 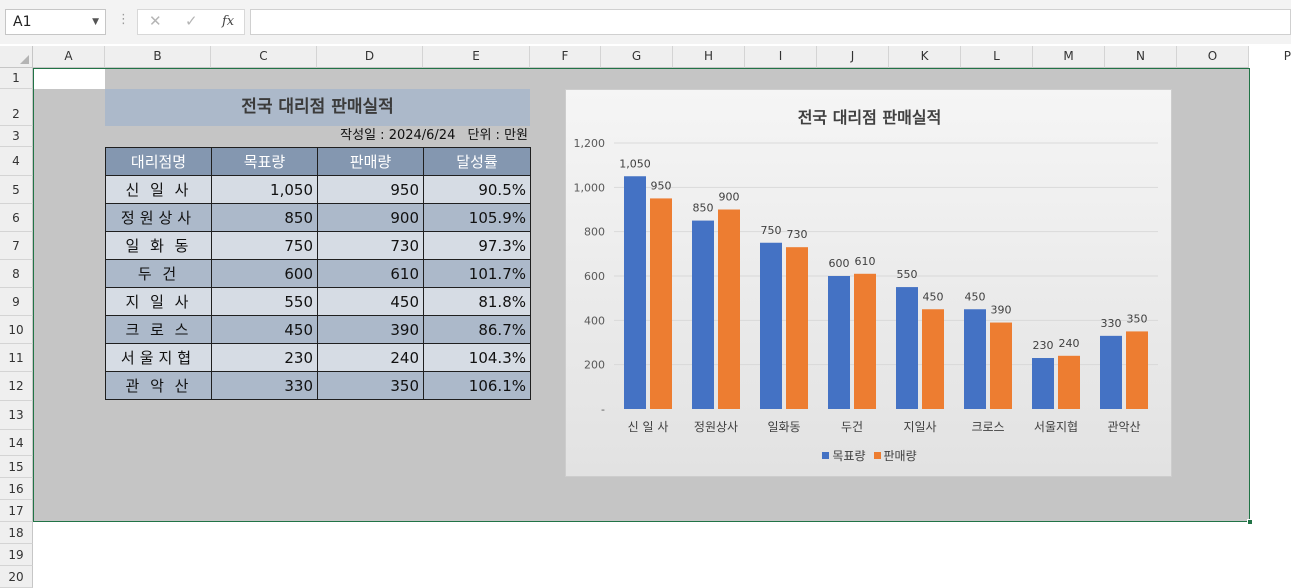 What do you see at coordinates (370, 385) in the screenshot?
I see `sales-cell: 350` at bounding box center [370, 385].